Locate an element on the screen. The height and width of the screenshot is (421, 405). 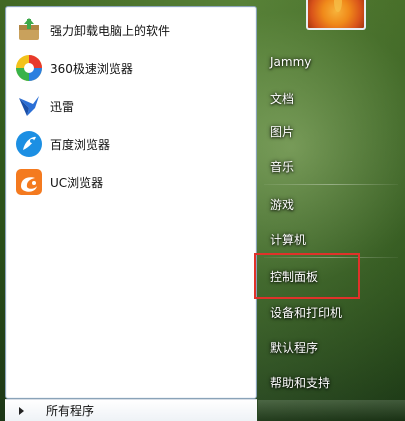
right-menu-devices-printers: 设备和打印机 is located at coordinates (332, 312).